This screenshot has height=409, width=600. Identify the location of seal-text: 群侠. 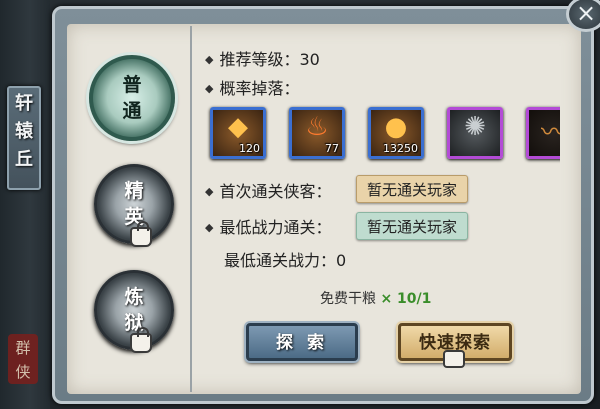
(23, 360).